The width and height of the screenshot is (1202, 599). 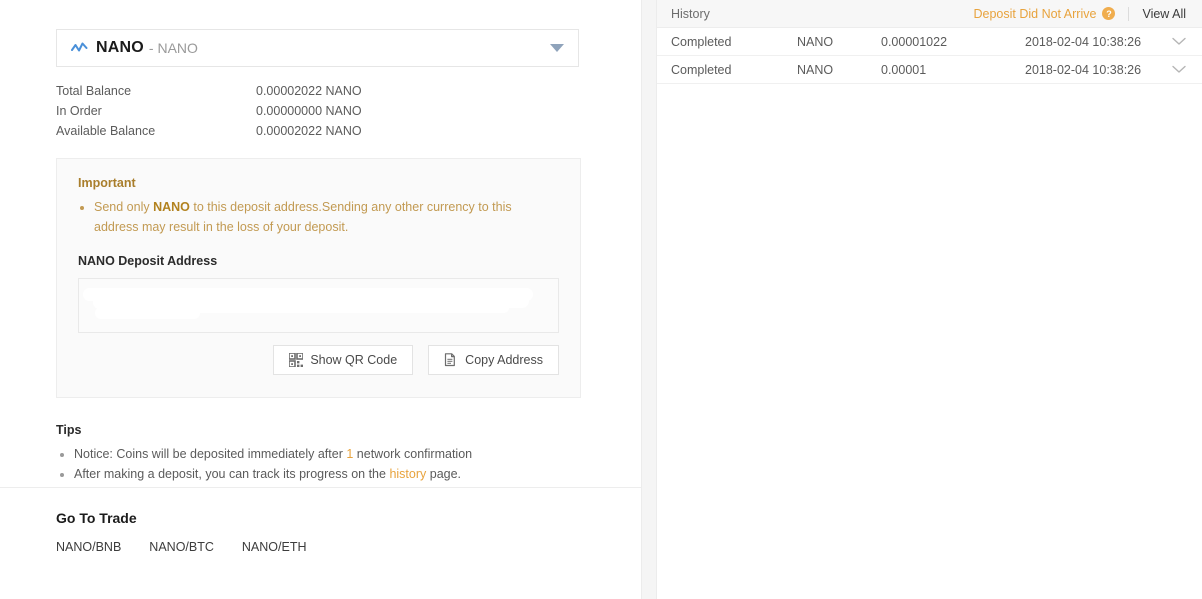 What do you see at coordinates (177, 48) in the screenshot?
I see `coin-name-text: NANO` at bounding box center [177, 48].